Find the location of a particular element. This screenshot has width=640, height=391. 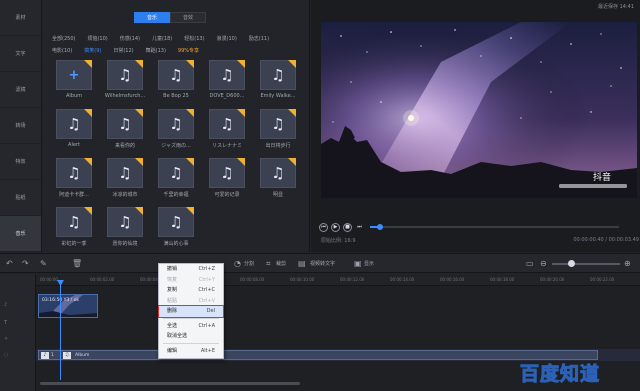

menu-item-shortcut: Ctrl+Y is located at coordinates (206, 279).